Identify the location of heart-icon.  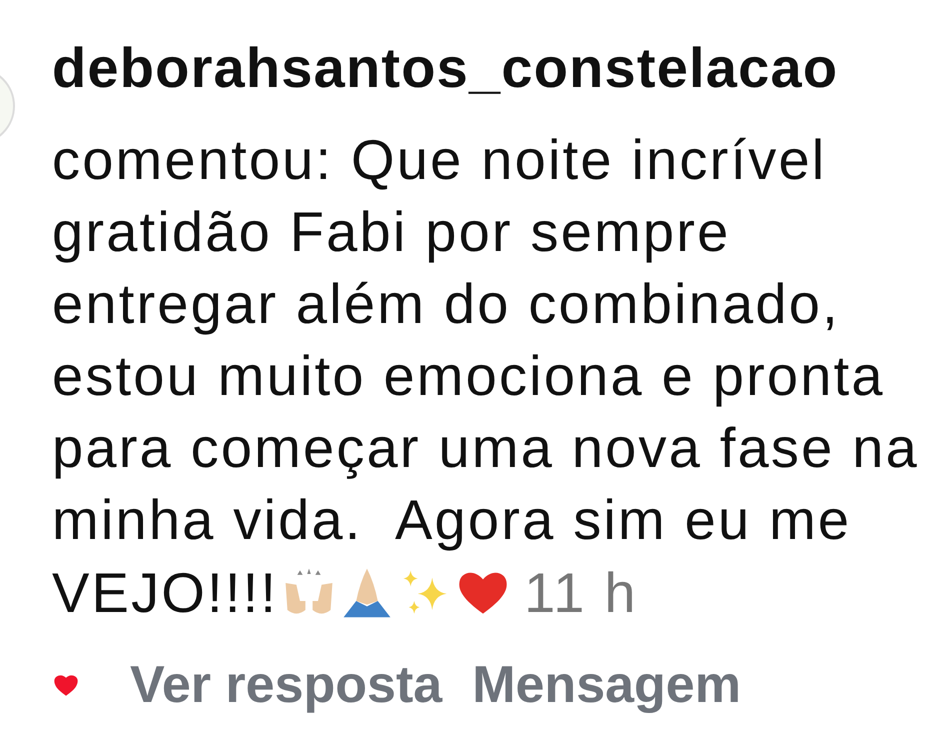
(66, 685).